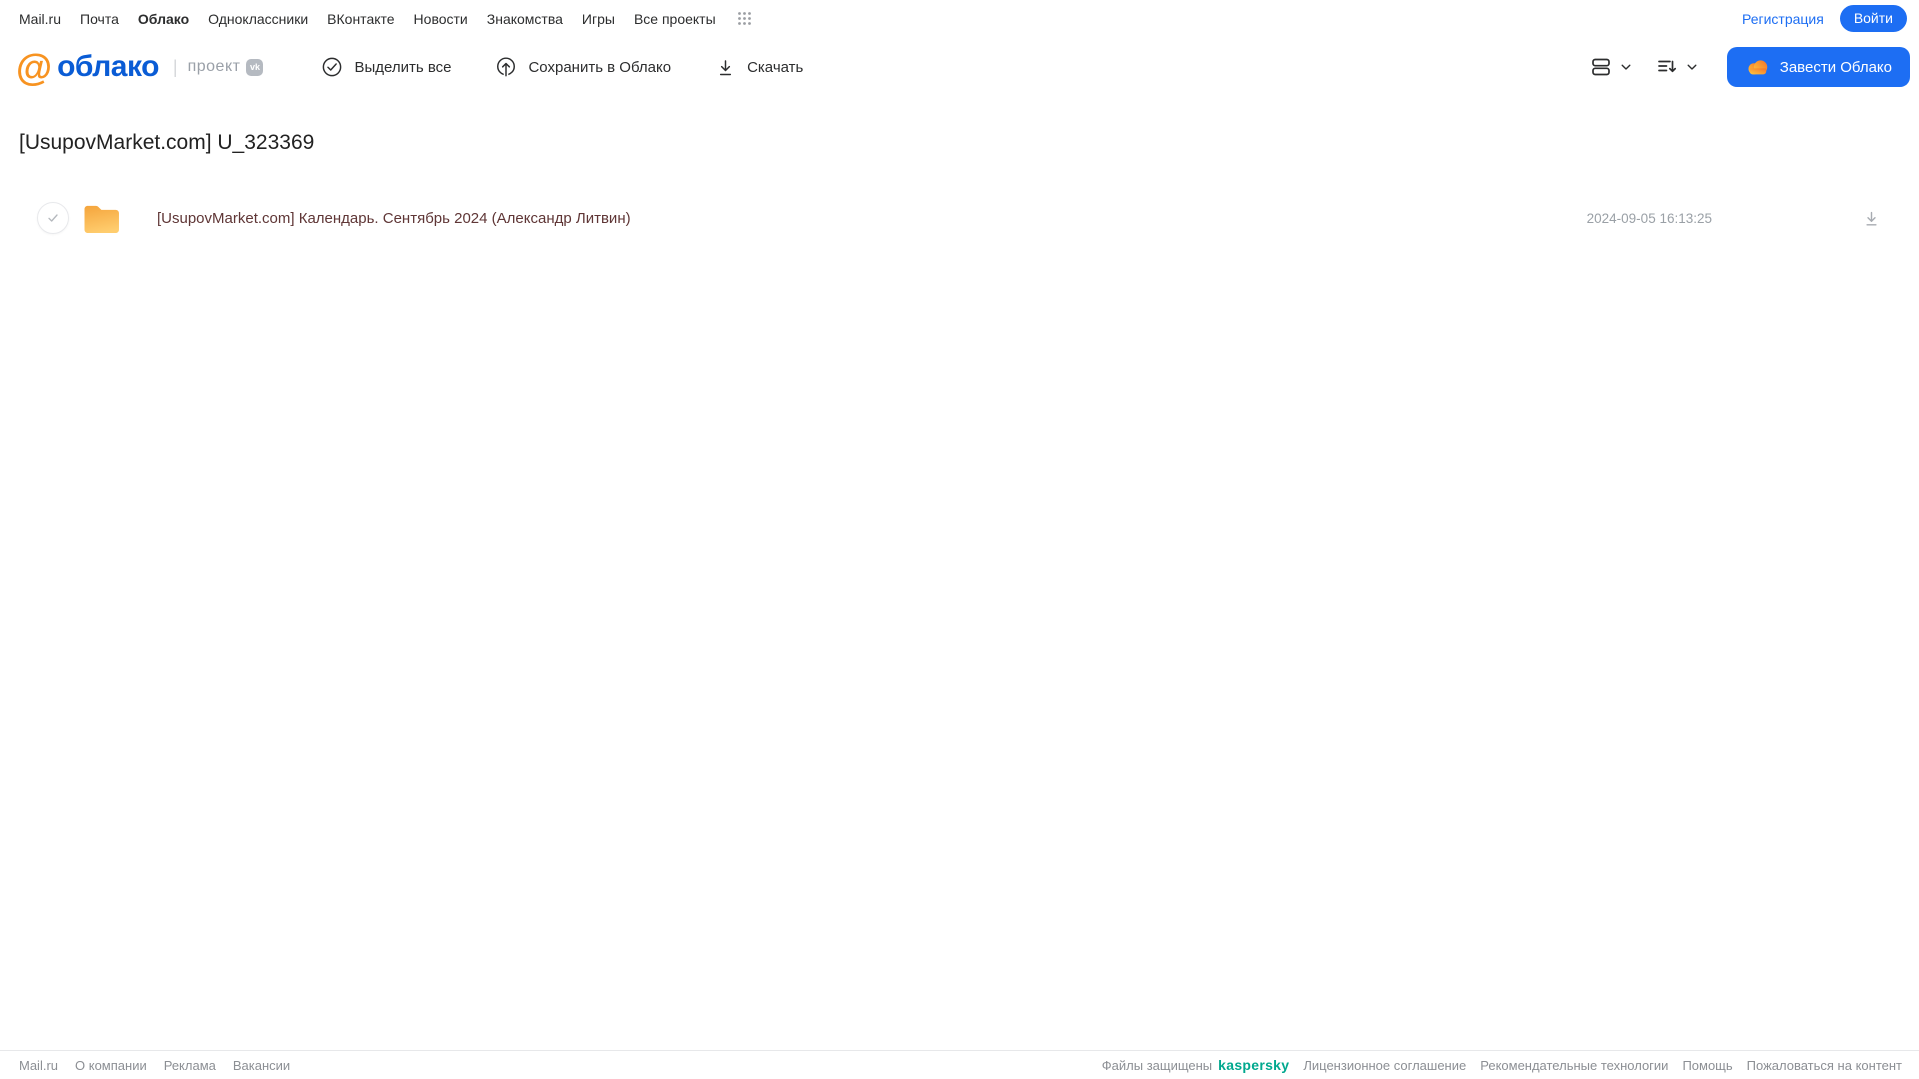 This screenshot has height=1079, width=1919. What do you see at coordinates (1835, 67) in the screenshot?
I see `create-cloud-label: Завести Облако` at bounding box center [1835, 67].